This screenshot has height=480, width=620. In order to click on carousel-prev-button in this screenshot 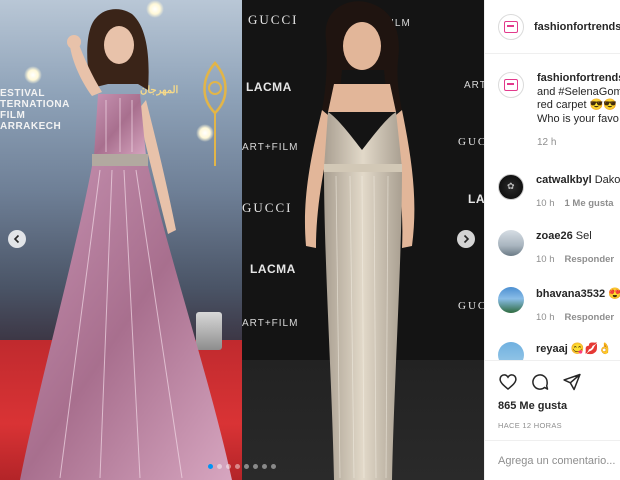, I will do `click(17, 239)`.